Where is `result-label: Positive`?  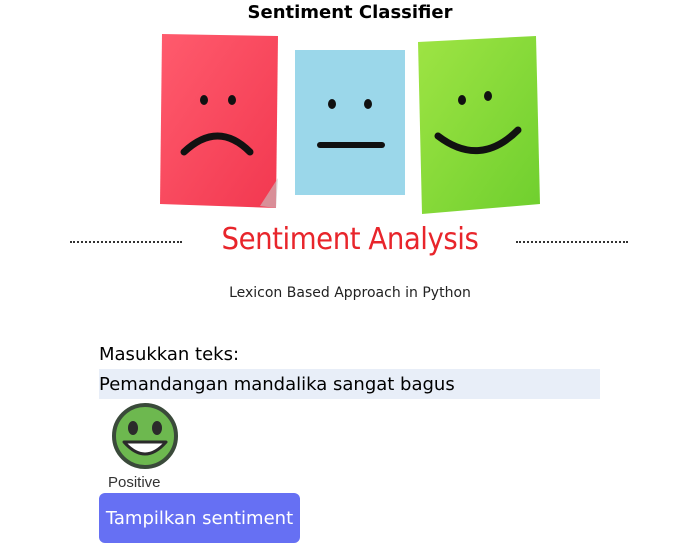
result-label: Positive is located at coordinates (134, 482).